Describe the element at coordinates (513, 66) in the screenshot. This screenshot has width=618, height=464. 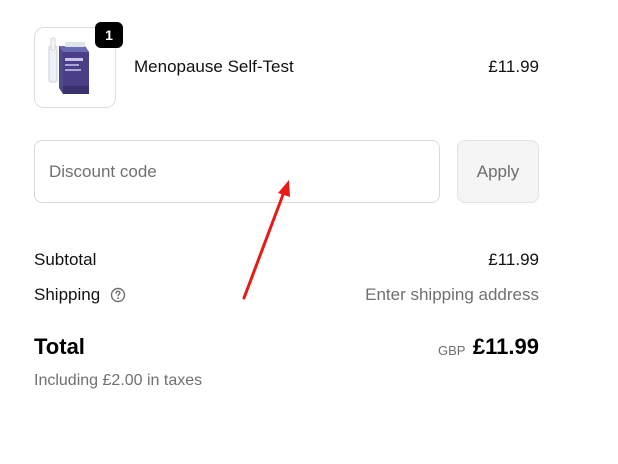
I see `product-price: £11.99` at that location.